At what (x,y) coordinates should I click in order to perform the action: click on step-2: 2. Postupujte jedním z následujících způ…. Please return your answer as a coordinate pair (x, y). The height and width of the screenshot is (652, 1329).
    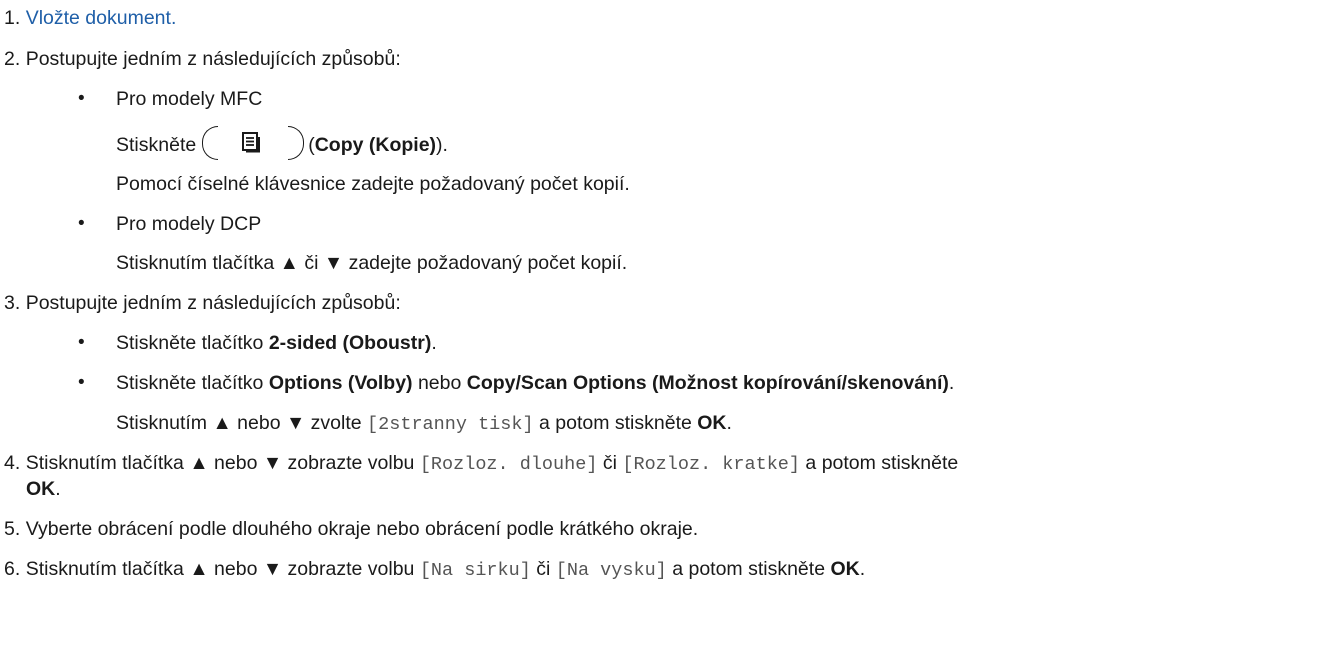
    Looking at the image, I should click on (202, 59).